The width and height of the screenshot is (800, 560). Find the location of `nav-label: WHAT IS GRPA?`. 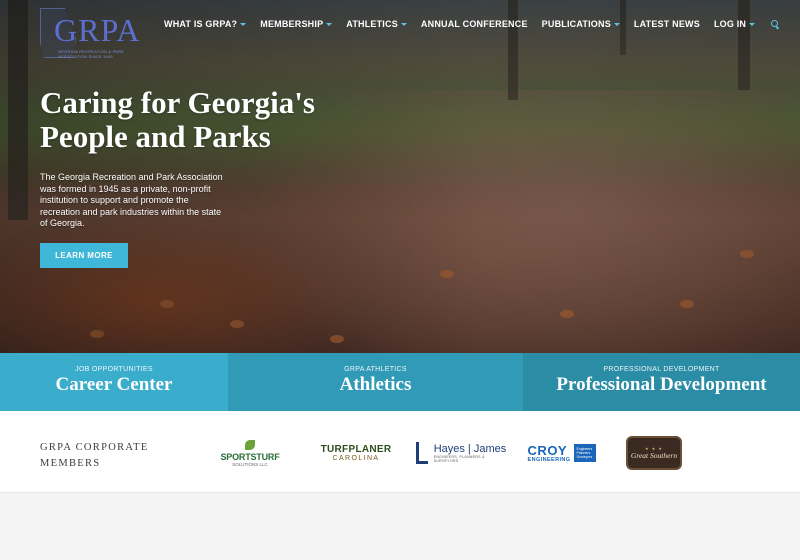

nav-label: WHAT IS GRPA? is located at coordinates (201, 24).